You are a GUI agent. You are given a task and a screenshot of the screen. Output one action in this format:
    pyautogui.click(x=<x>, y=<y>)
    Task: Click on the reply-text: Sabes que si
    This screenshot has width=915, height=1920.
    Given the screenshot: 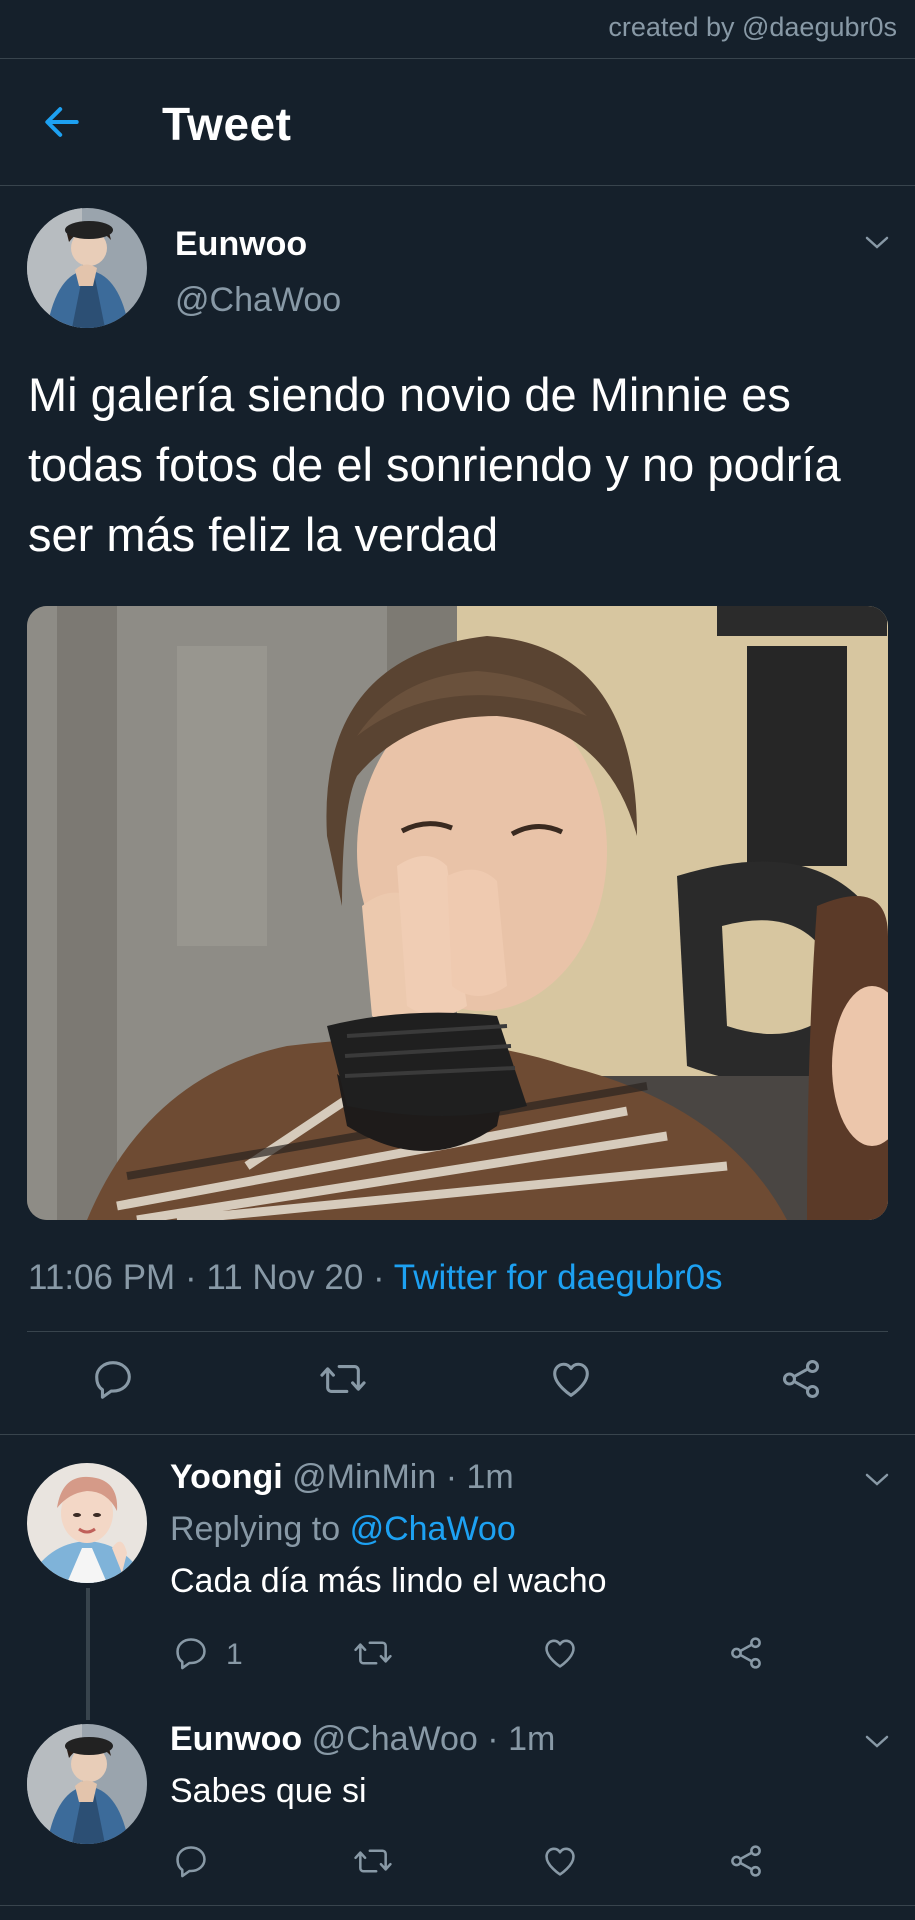 What is the action you would take?
    pyautogui.click(x=268, y=1791)
    